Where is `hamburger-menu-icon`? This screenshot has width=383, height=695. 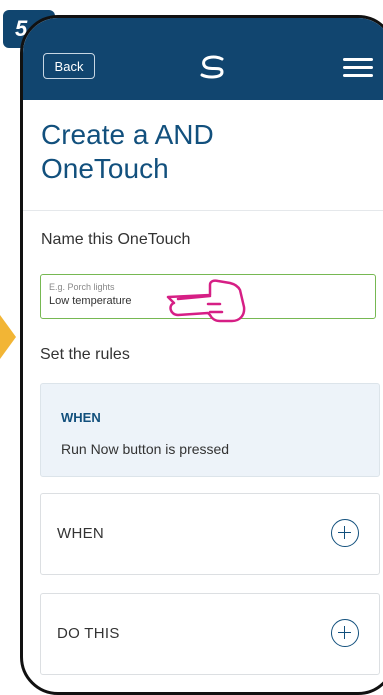
hamburger-menu-icon is located at coordinates (358, 68).